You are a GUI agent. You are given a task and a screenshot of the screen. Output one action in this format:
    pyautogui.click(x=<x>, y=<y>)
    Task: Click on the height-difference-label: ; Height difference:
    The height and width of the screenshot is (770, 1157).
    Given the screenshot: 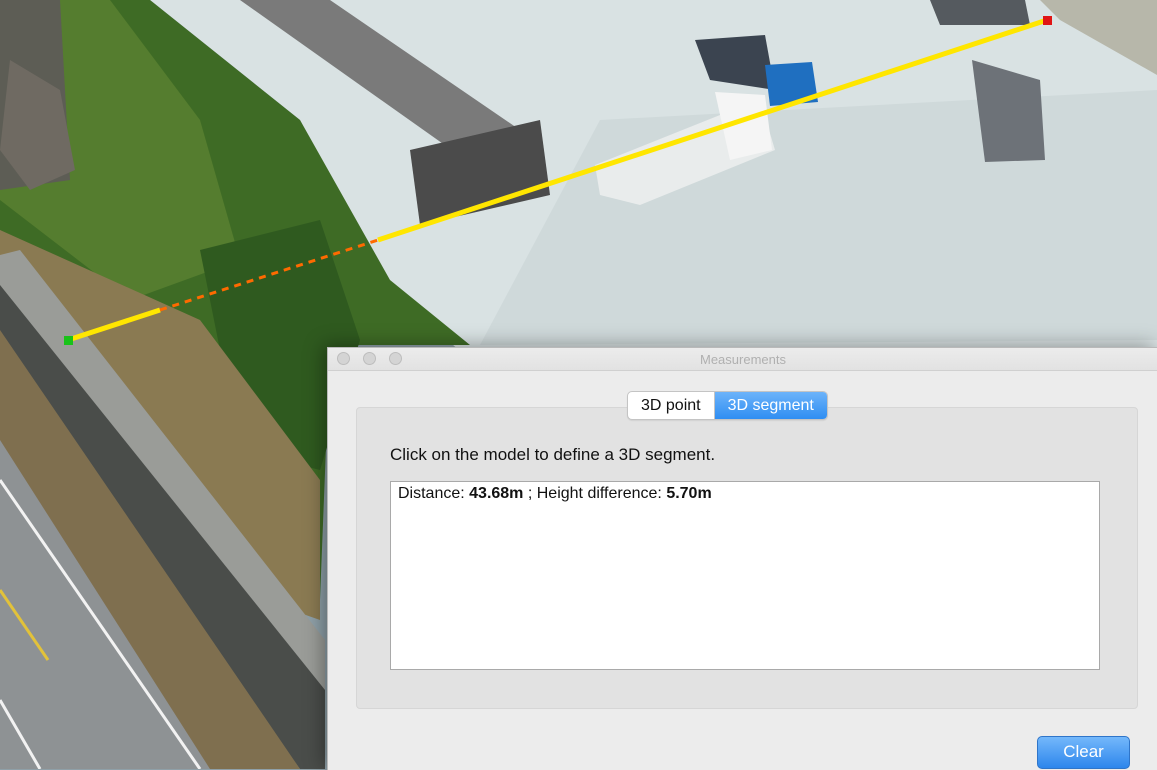 What is the action you would take?
    pyautogui.click(x=595, y=493)
    